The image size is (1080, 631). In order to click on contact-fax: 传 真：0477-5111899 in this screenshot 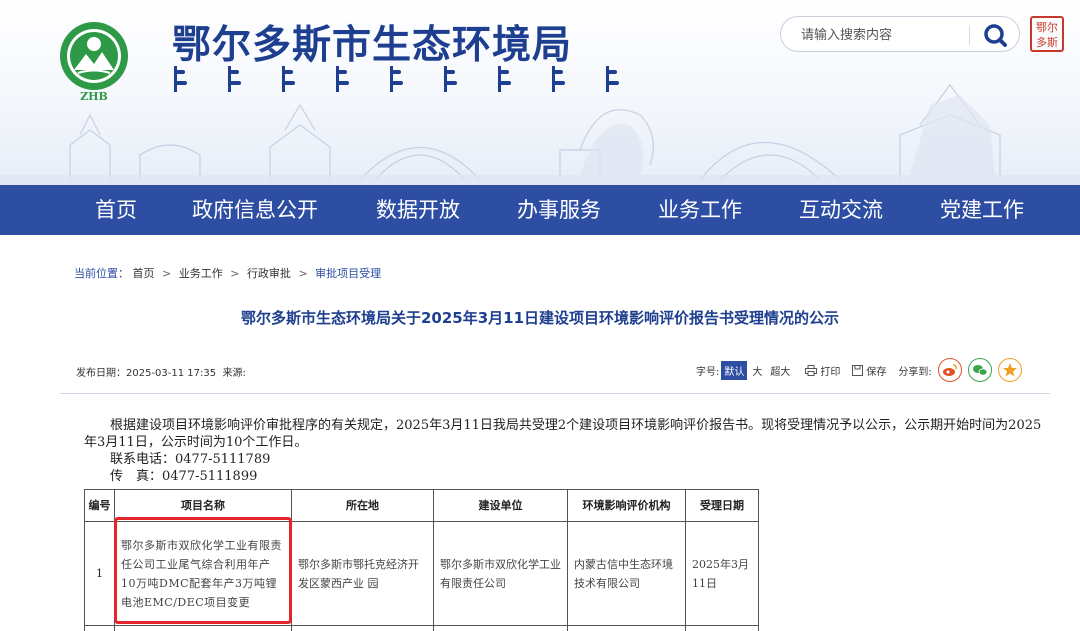, I will do `click(184, 476)`.